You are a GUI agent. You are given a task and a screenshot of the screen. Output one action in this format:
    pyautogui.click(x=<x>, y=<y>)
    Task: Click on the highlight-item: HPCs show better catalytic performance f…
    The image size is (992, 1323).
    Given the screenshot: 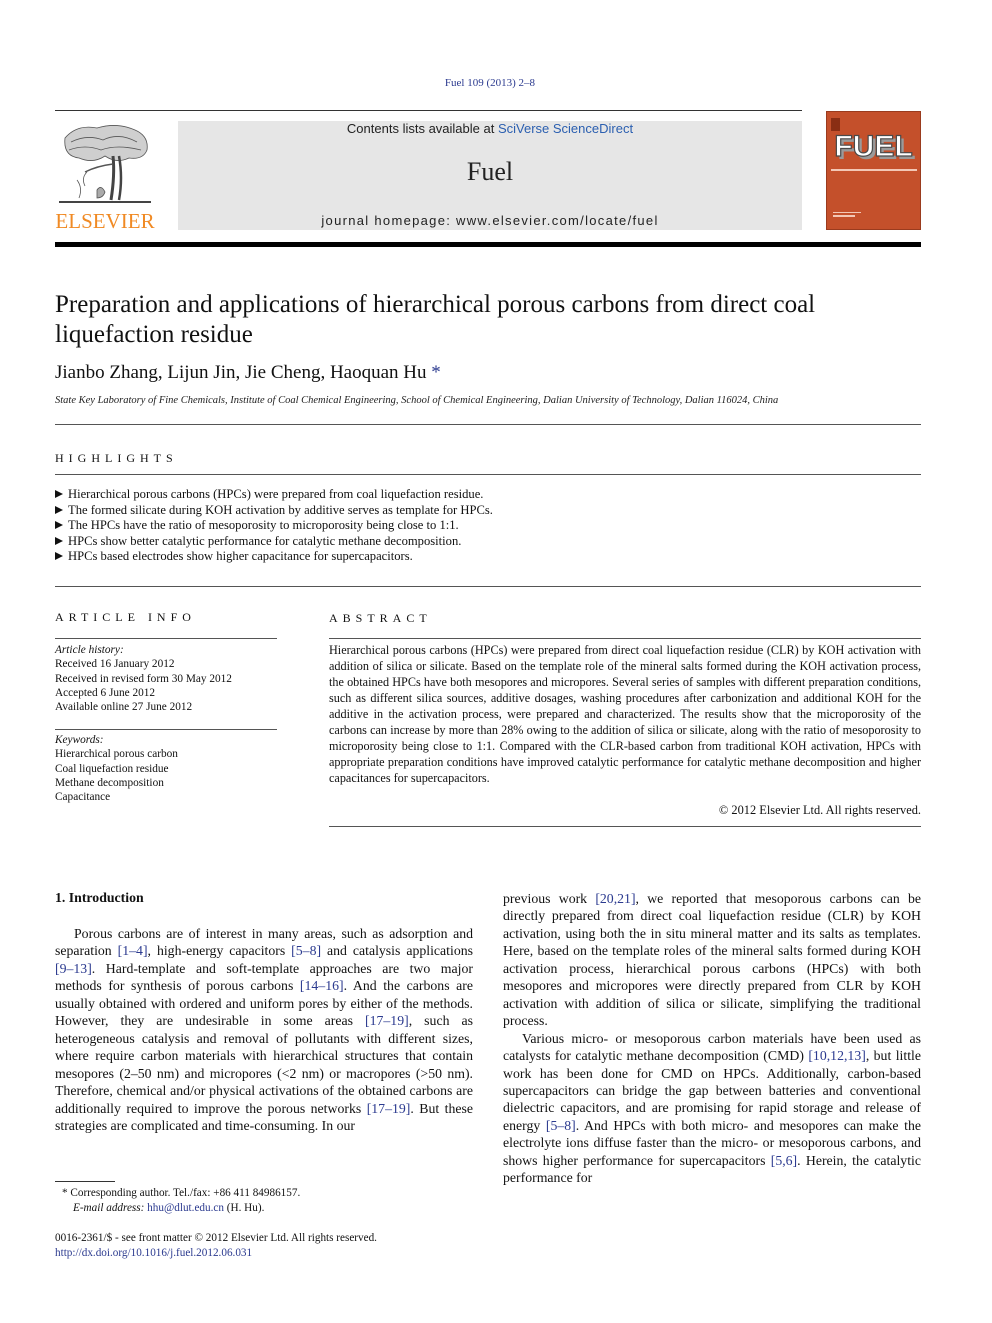 What is the action you would take?
    pyautogui.click(x=274, y=542)
    